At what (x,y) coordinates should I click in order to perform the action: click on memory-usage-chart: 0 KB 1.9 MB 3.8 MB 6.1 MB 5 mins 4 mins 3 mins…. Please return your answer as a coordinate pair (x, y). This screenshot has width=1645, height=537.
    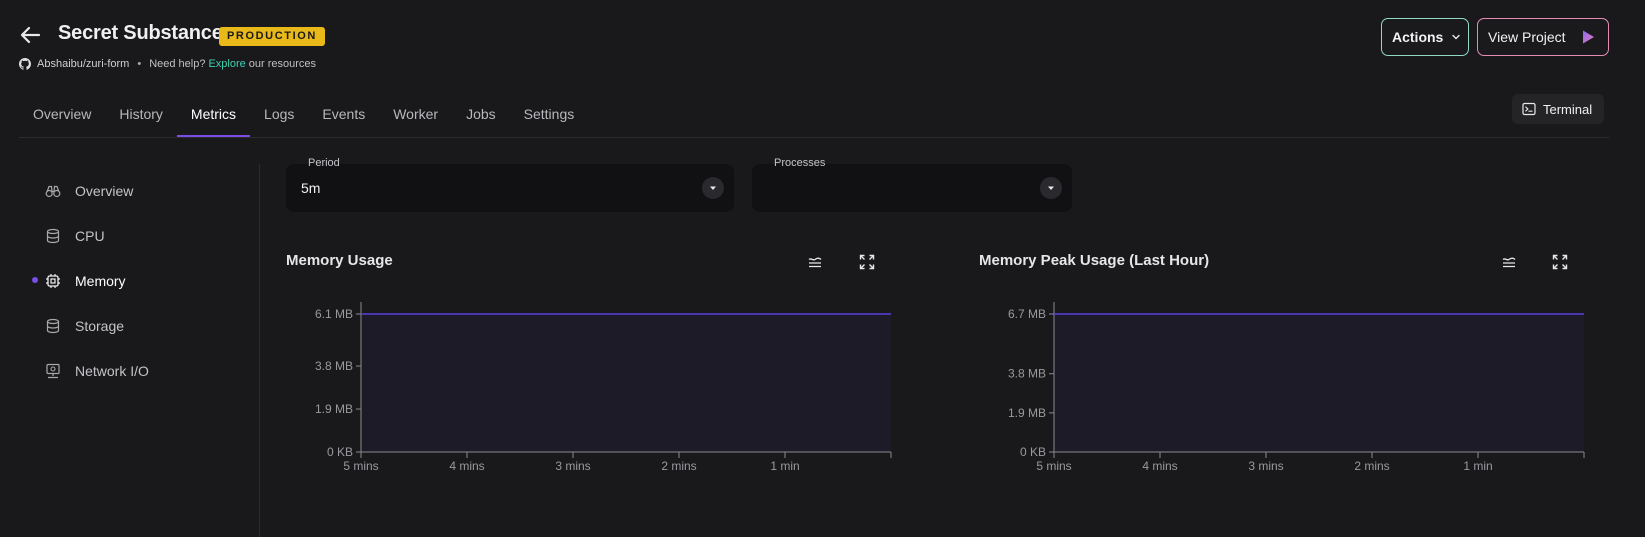
    Looking at the image, I should click on (603, 387).